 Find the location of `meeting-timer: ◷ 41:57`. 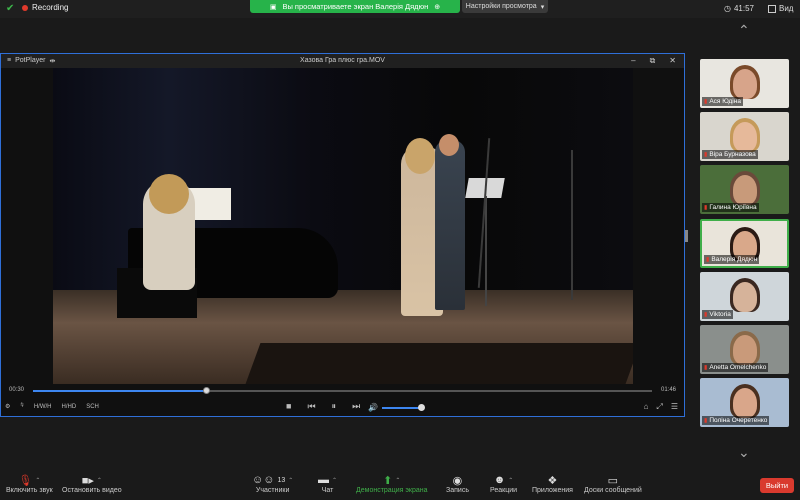

meeting-timer: ◷ 41:57 is located at coordinates (739, 8).